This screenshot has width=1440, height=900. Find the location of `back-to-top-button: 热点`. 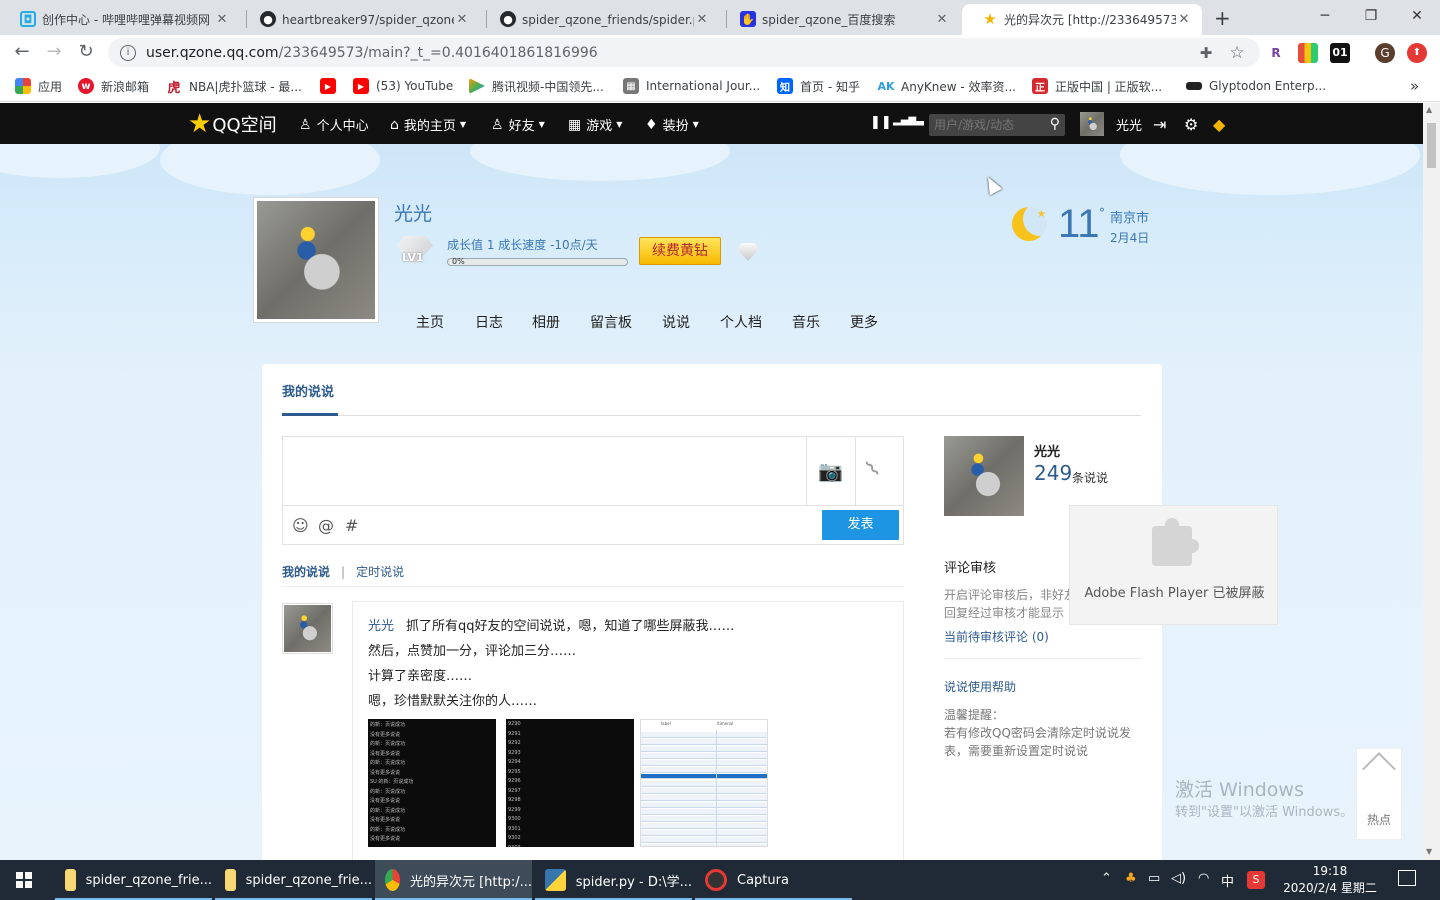

back-to-top-button: 热点 is located at coordinates (1379, 794).